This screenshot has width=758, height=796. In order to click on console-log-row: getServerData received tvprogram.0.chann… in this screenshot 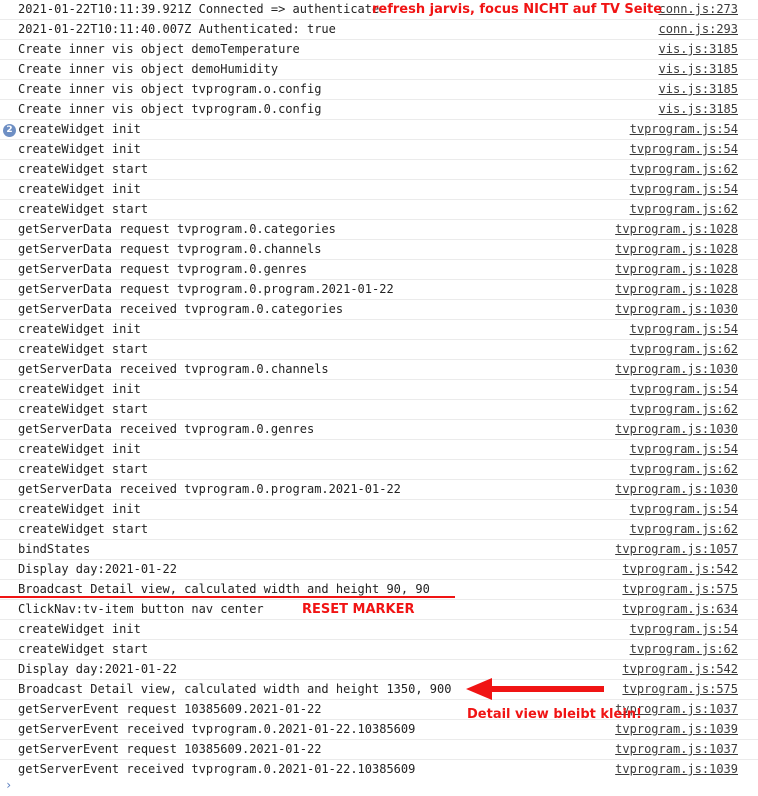, I will do `click(379, 370)`.